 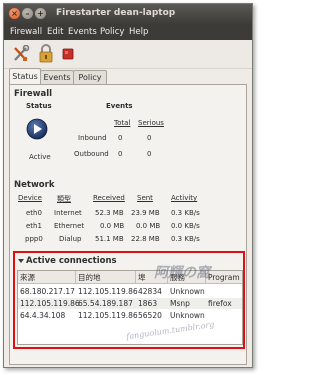 What do you see at coordinates (68, 54) in the screenshot?
I see `stop-icon` at bounding box center [68, 54].